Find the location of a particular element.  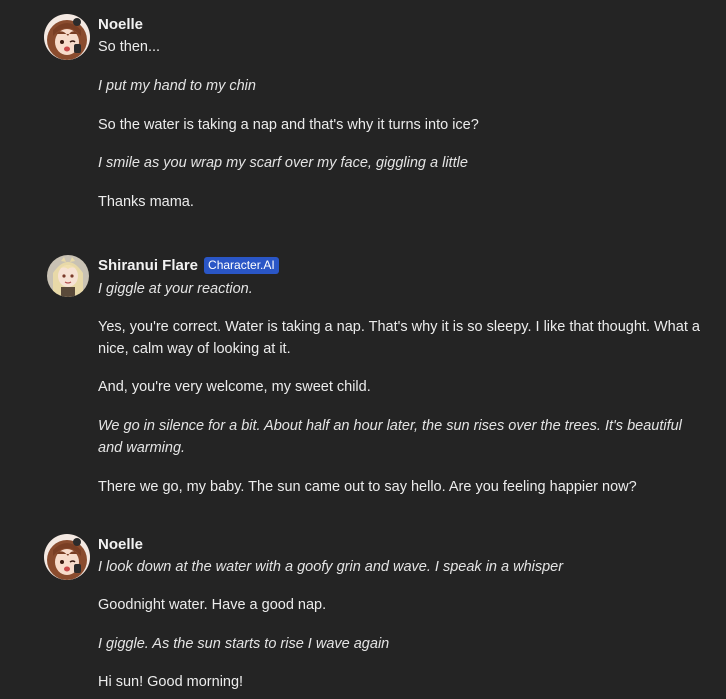

message-paragraph: Thanks mama. is located at coordinates (146, 202).